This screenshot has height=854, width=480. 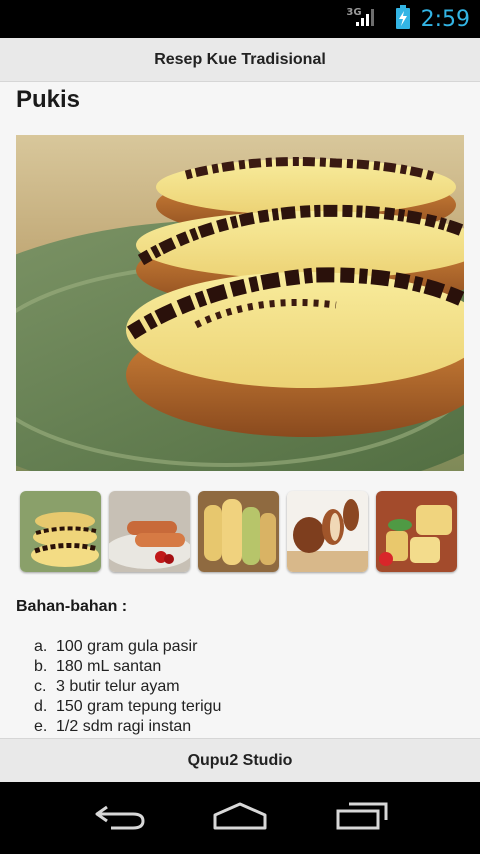 What do you see at coordinates (139, 706) in the screenshot?
I see `list-item-text: 150 gram tepung terigu` at bounding box center [139, 706].